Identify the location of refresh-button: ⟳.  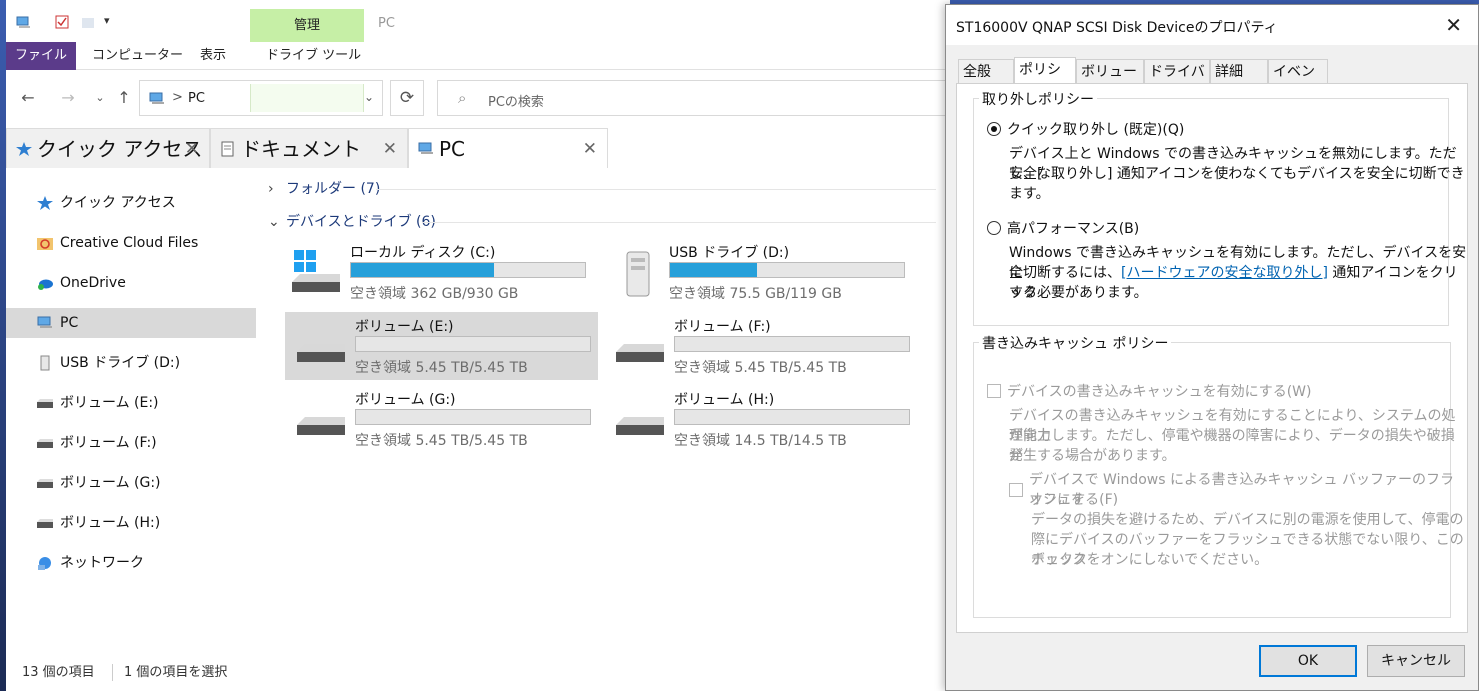
(407, 98).